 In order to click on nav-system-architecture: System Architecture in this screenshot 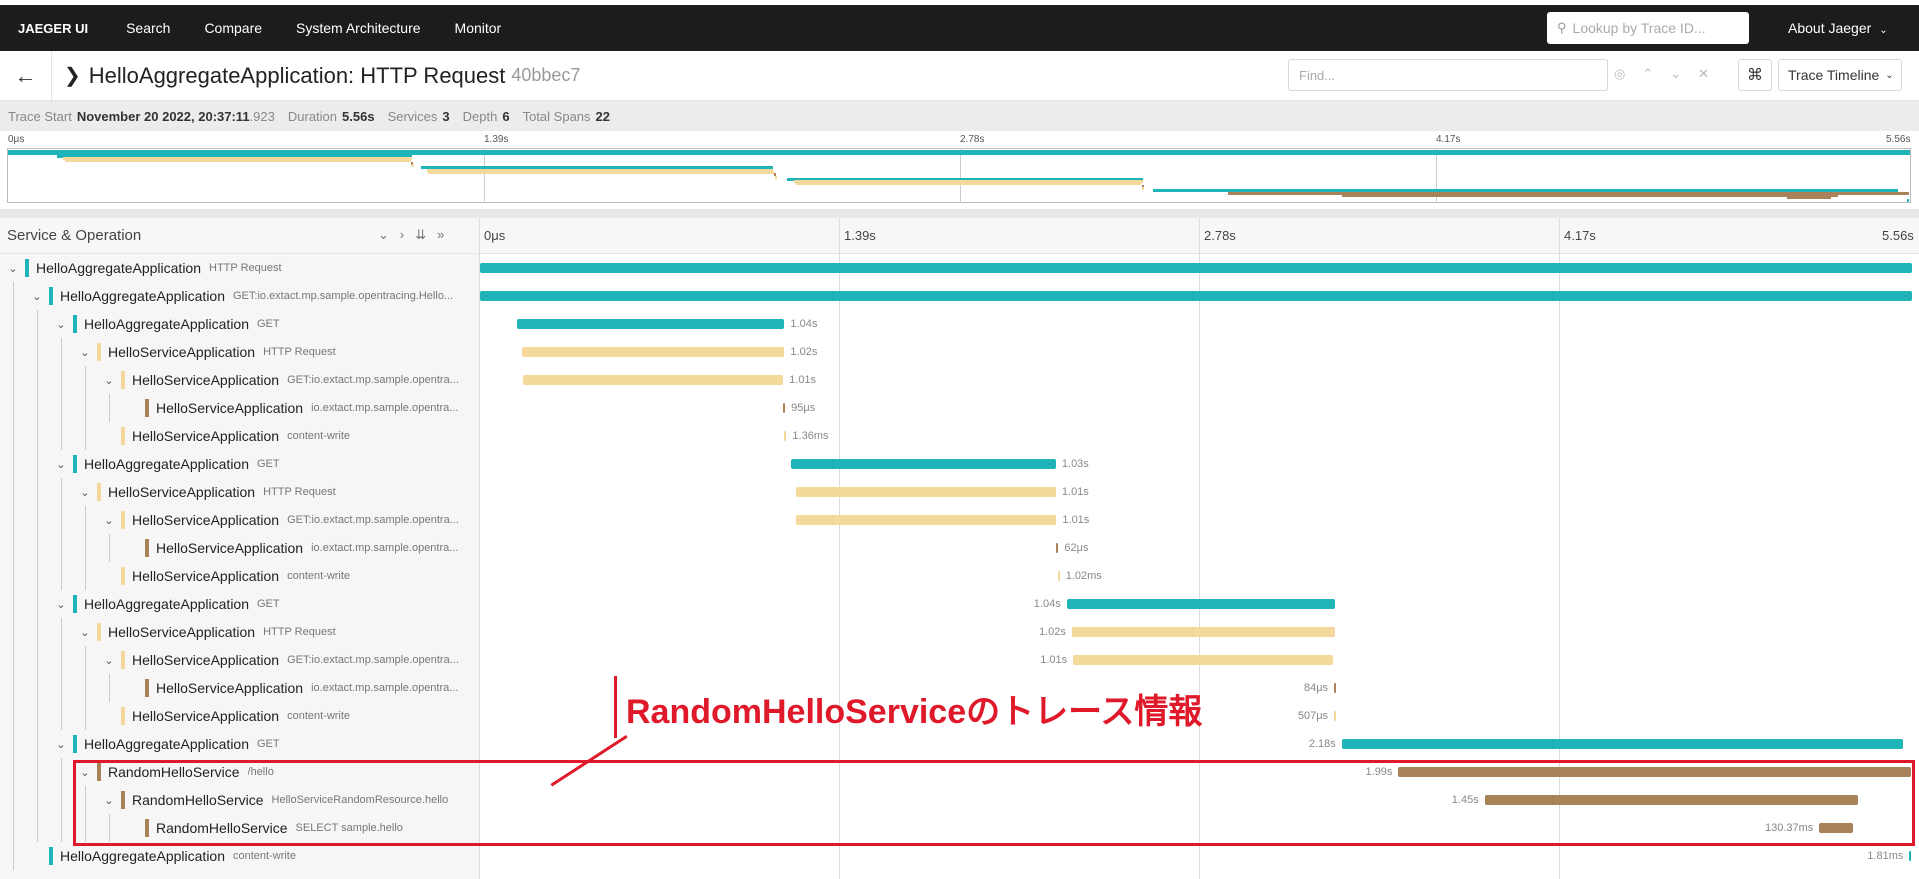, I will do `click(358, 28)`.